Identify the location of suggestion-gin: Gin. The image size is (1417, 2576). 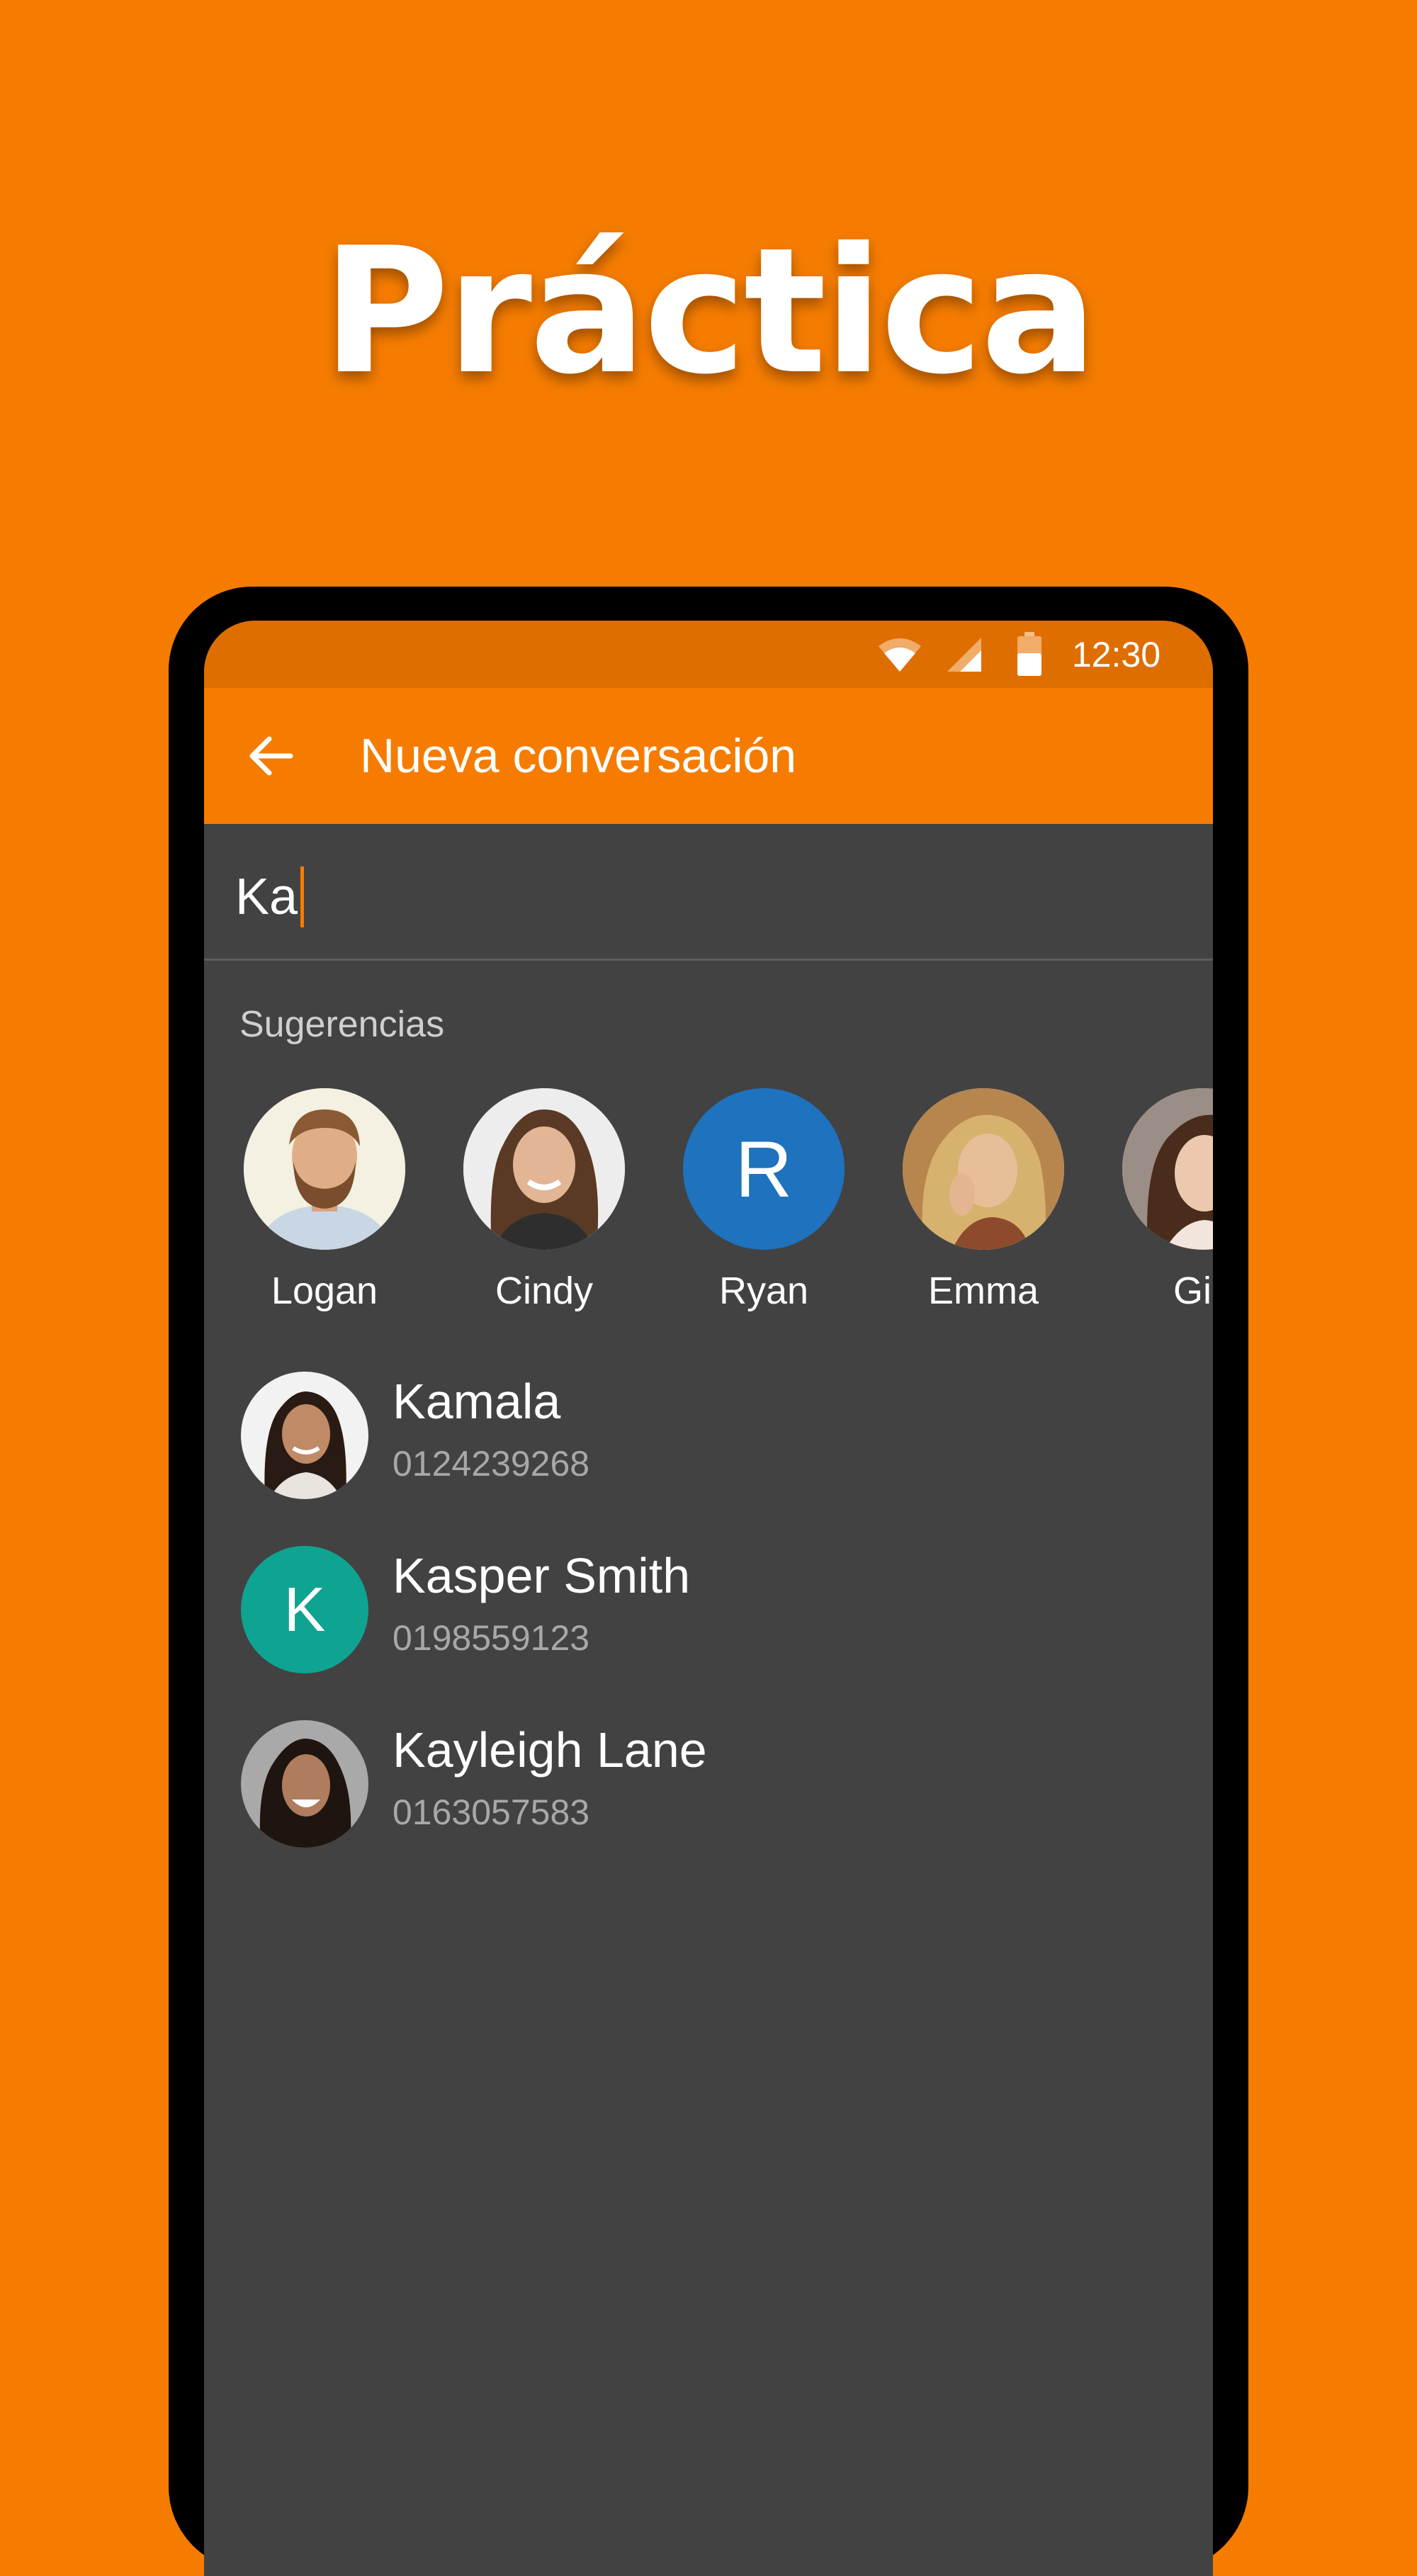
(1165, 1201).